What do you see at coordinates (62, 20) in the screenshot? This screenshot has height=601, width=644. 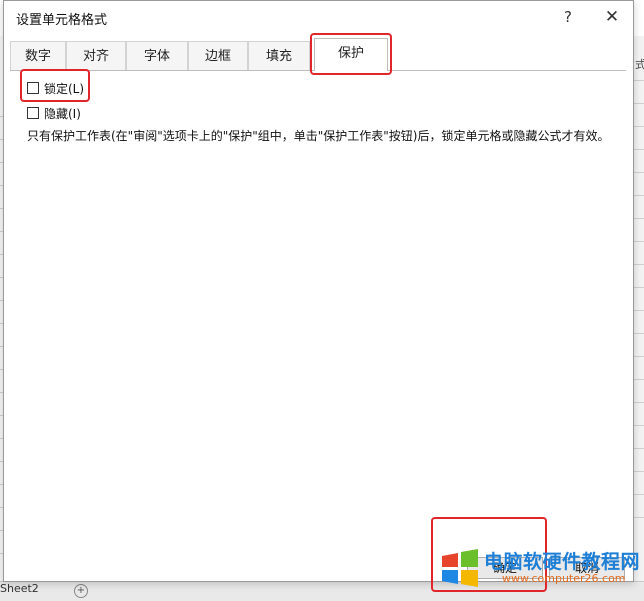 I see `dialog-title: 设置单元格格式` at bounding box center [62, 20].